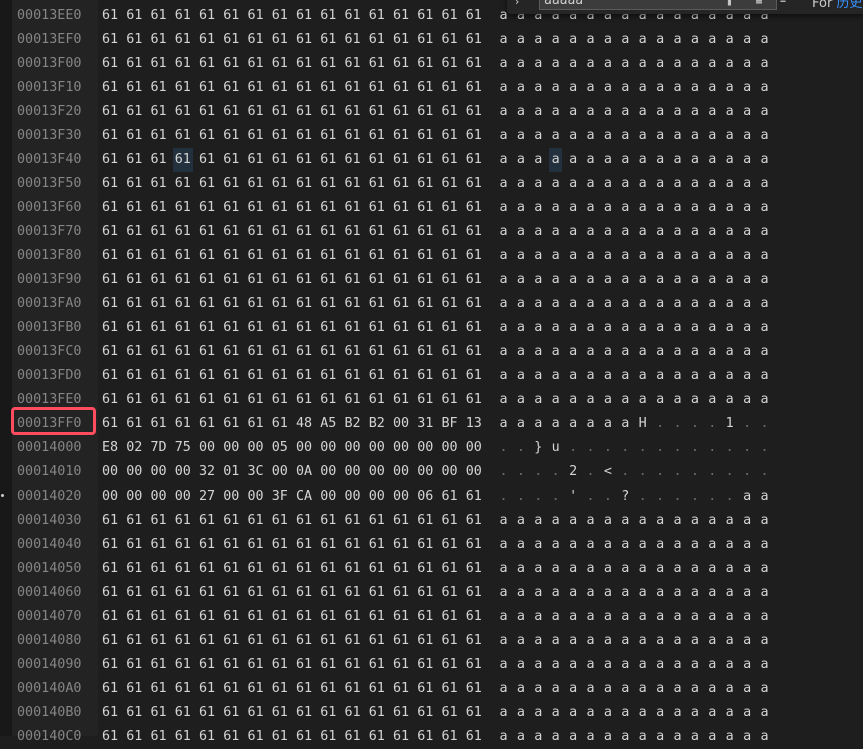 The width and height of the screenshot is (863, 749). Describe the element at coordinates (729, 424) in the screenshot. I see `ascii-char: 1` at that location.